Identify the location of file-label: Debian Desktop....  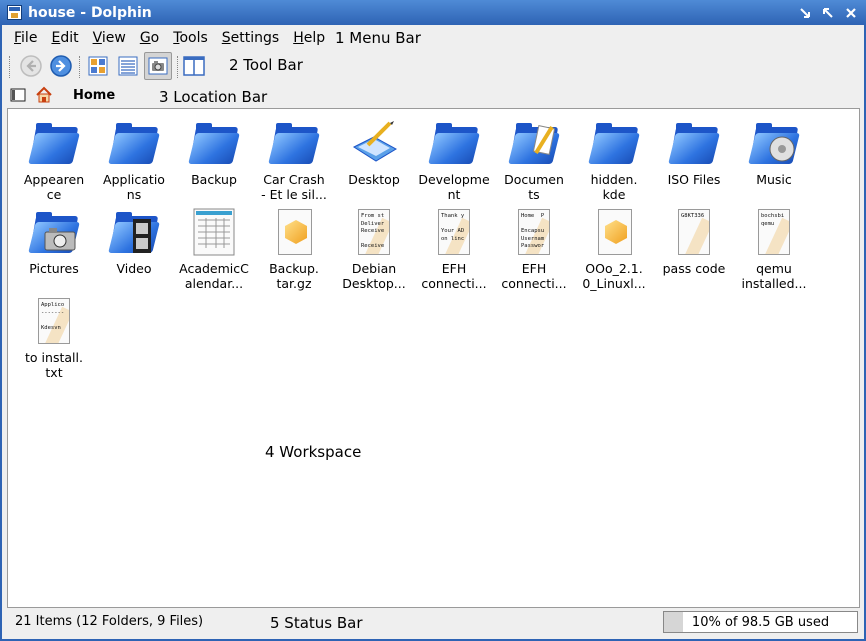
(374, 276).